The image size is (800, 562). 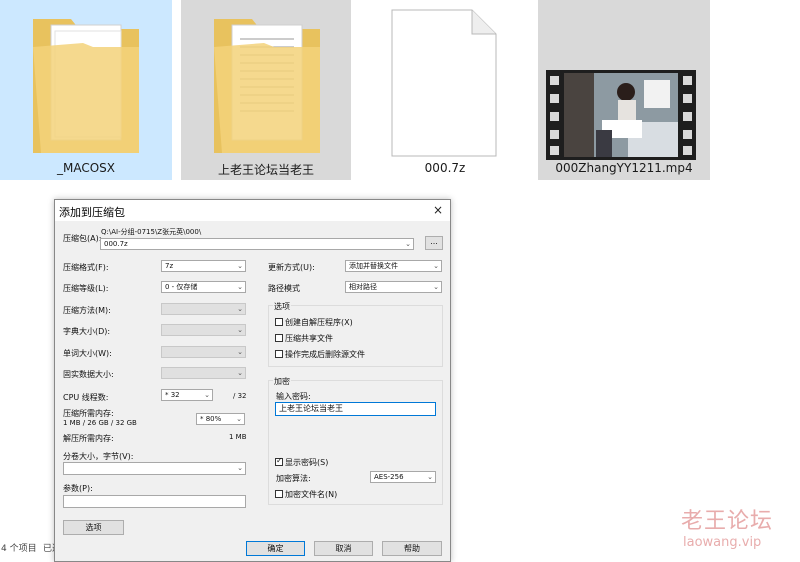 I want to click on checkbox-checked-box, so click(x=279, y=461).